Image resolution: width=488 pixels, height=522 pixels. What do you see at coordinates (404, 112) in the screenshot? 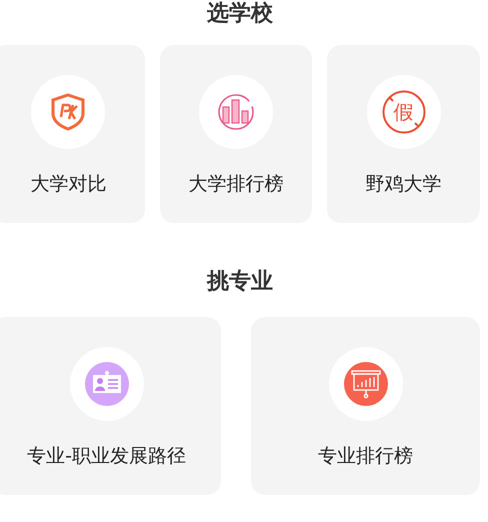
I see `fake-glyph: 假` at bounding box center [404, 112].